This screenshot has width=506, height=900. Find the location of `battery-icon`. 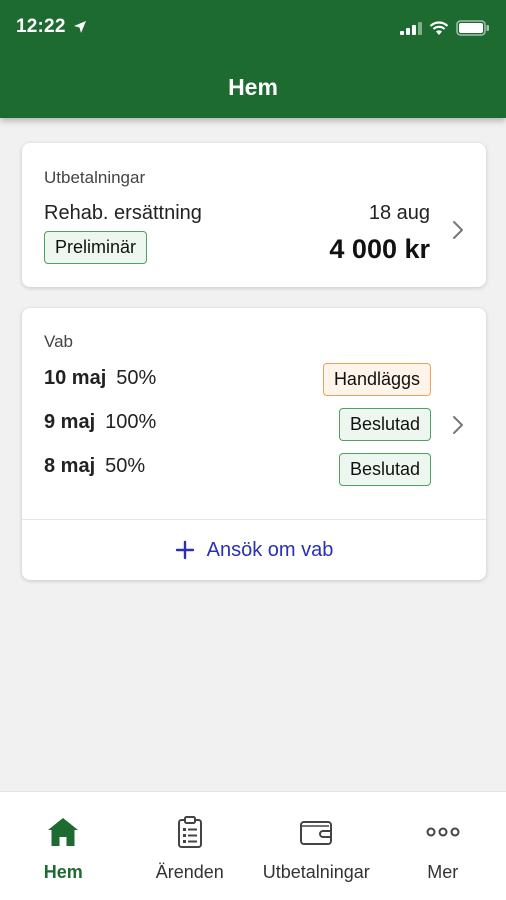

battery-icon is located at coordinates (472, 28).